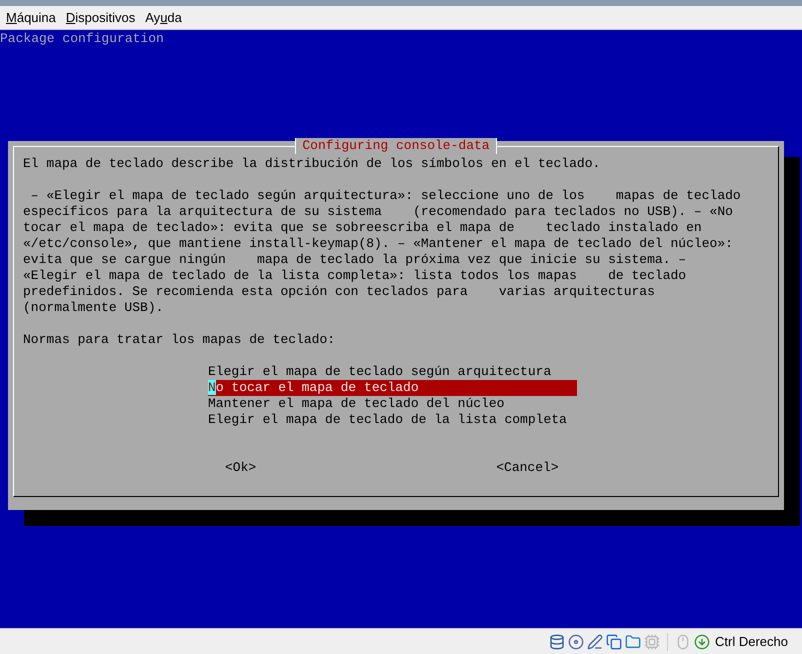  What do you see at coordinates (179, 340) in the screenshot?
I see `prompt-text: Normas para tratar los mapas de teclado:` at bounding box center [179, 340].